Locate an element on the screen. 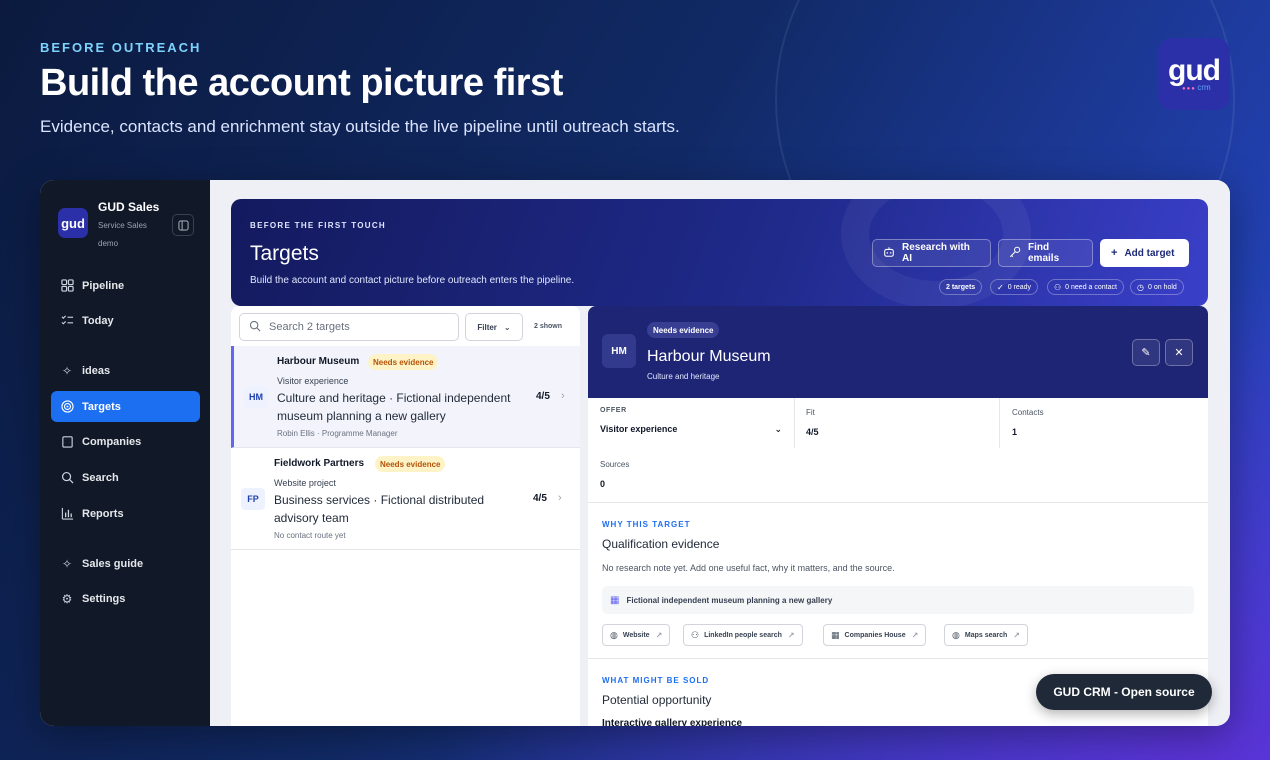  sidebar-item-label: Pipeline is located at coordinates (103, 285).